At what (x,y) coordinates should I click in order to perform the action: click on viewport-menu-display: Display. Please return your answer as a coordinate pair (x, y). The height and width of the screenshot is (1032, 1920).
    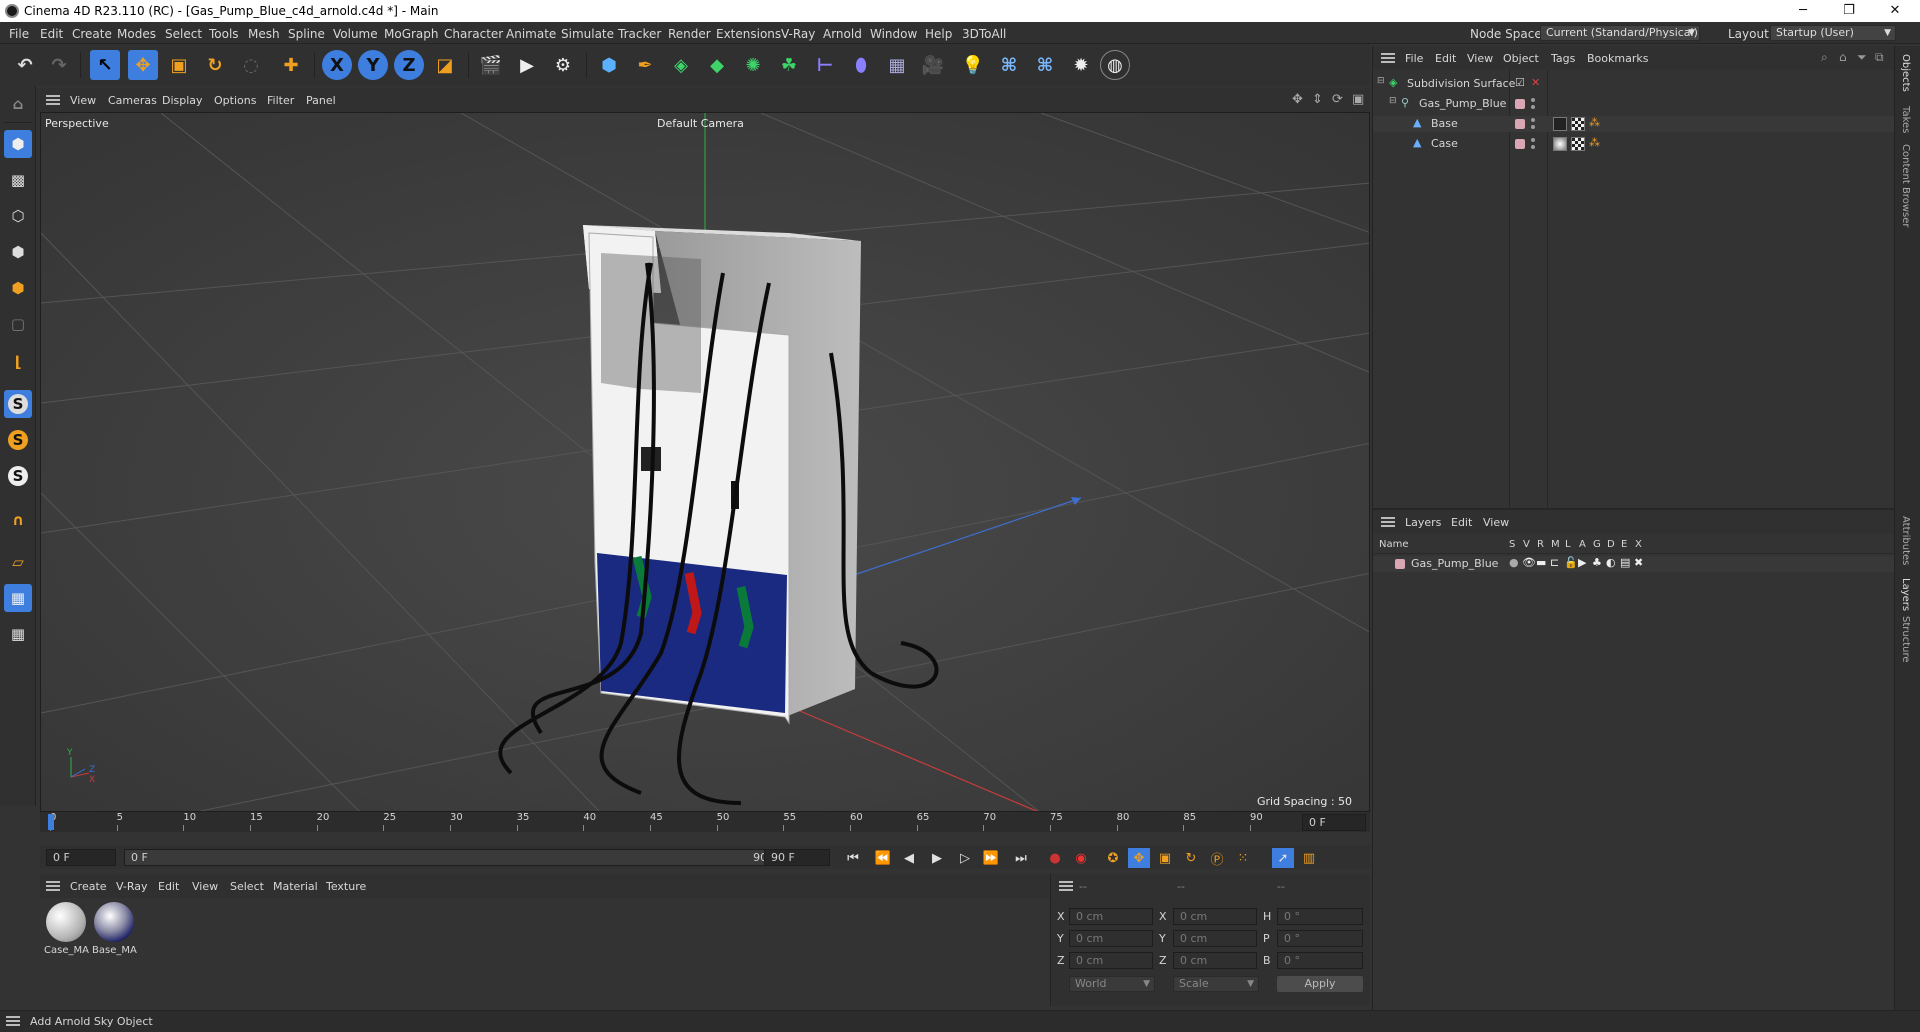
    Looking at the image, I should click on (182, 100).